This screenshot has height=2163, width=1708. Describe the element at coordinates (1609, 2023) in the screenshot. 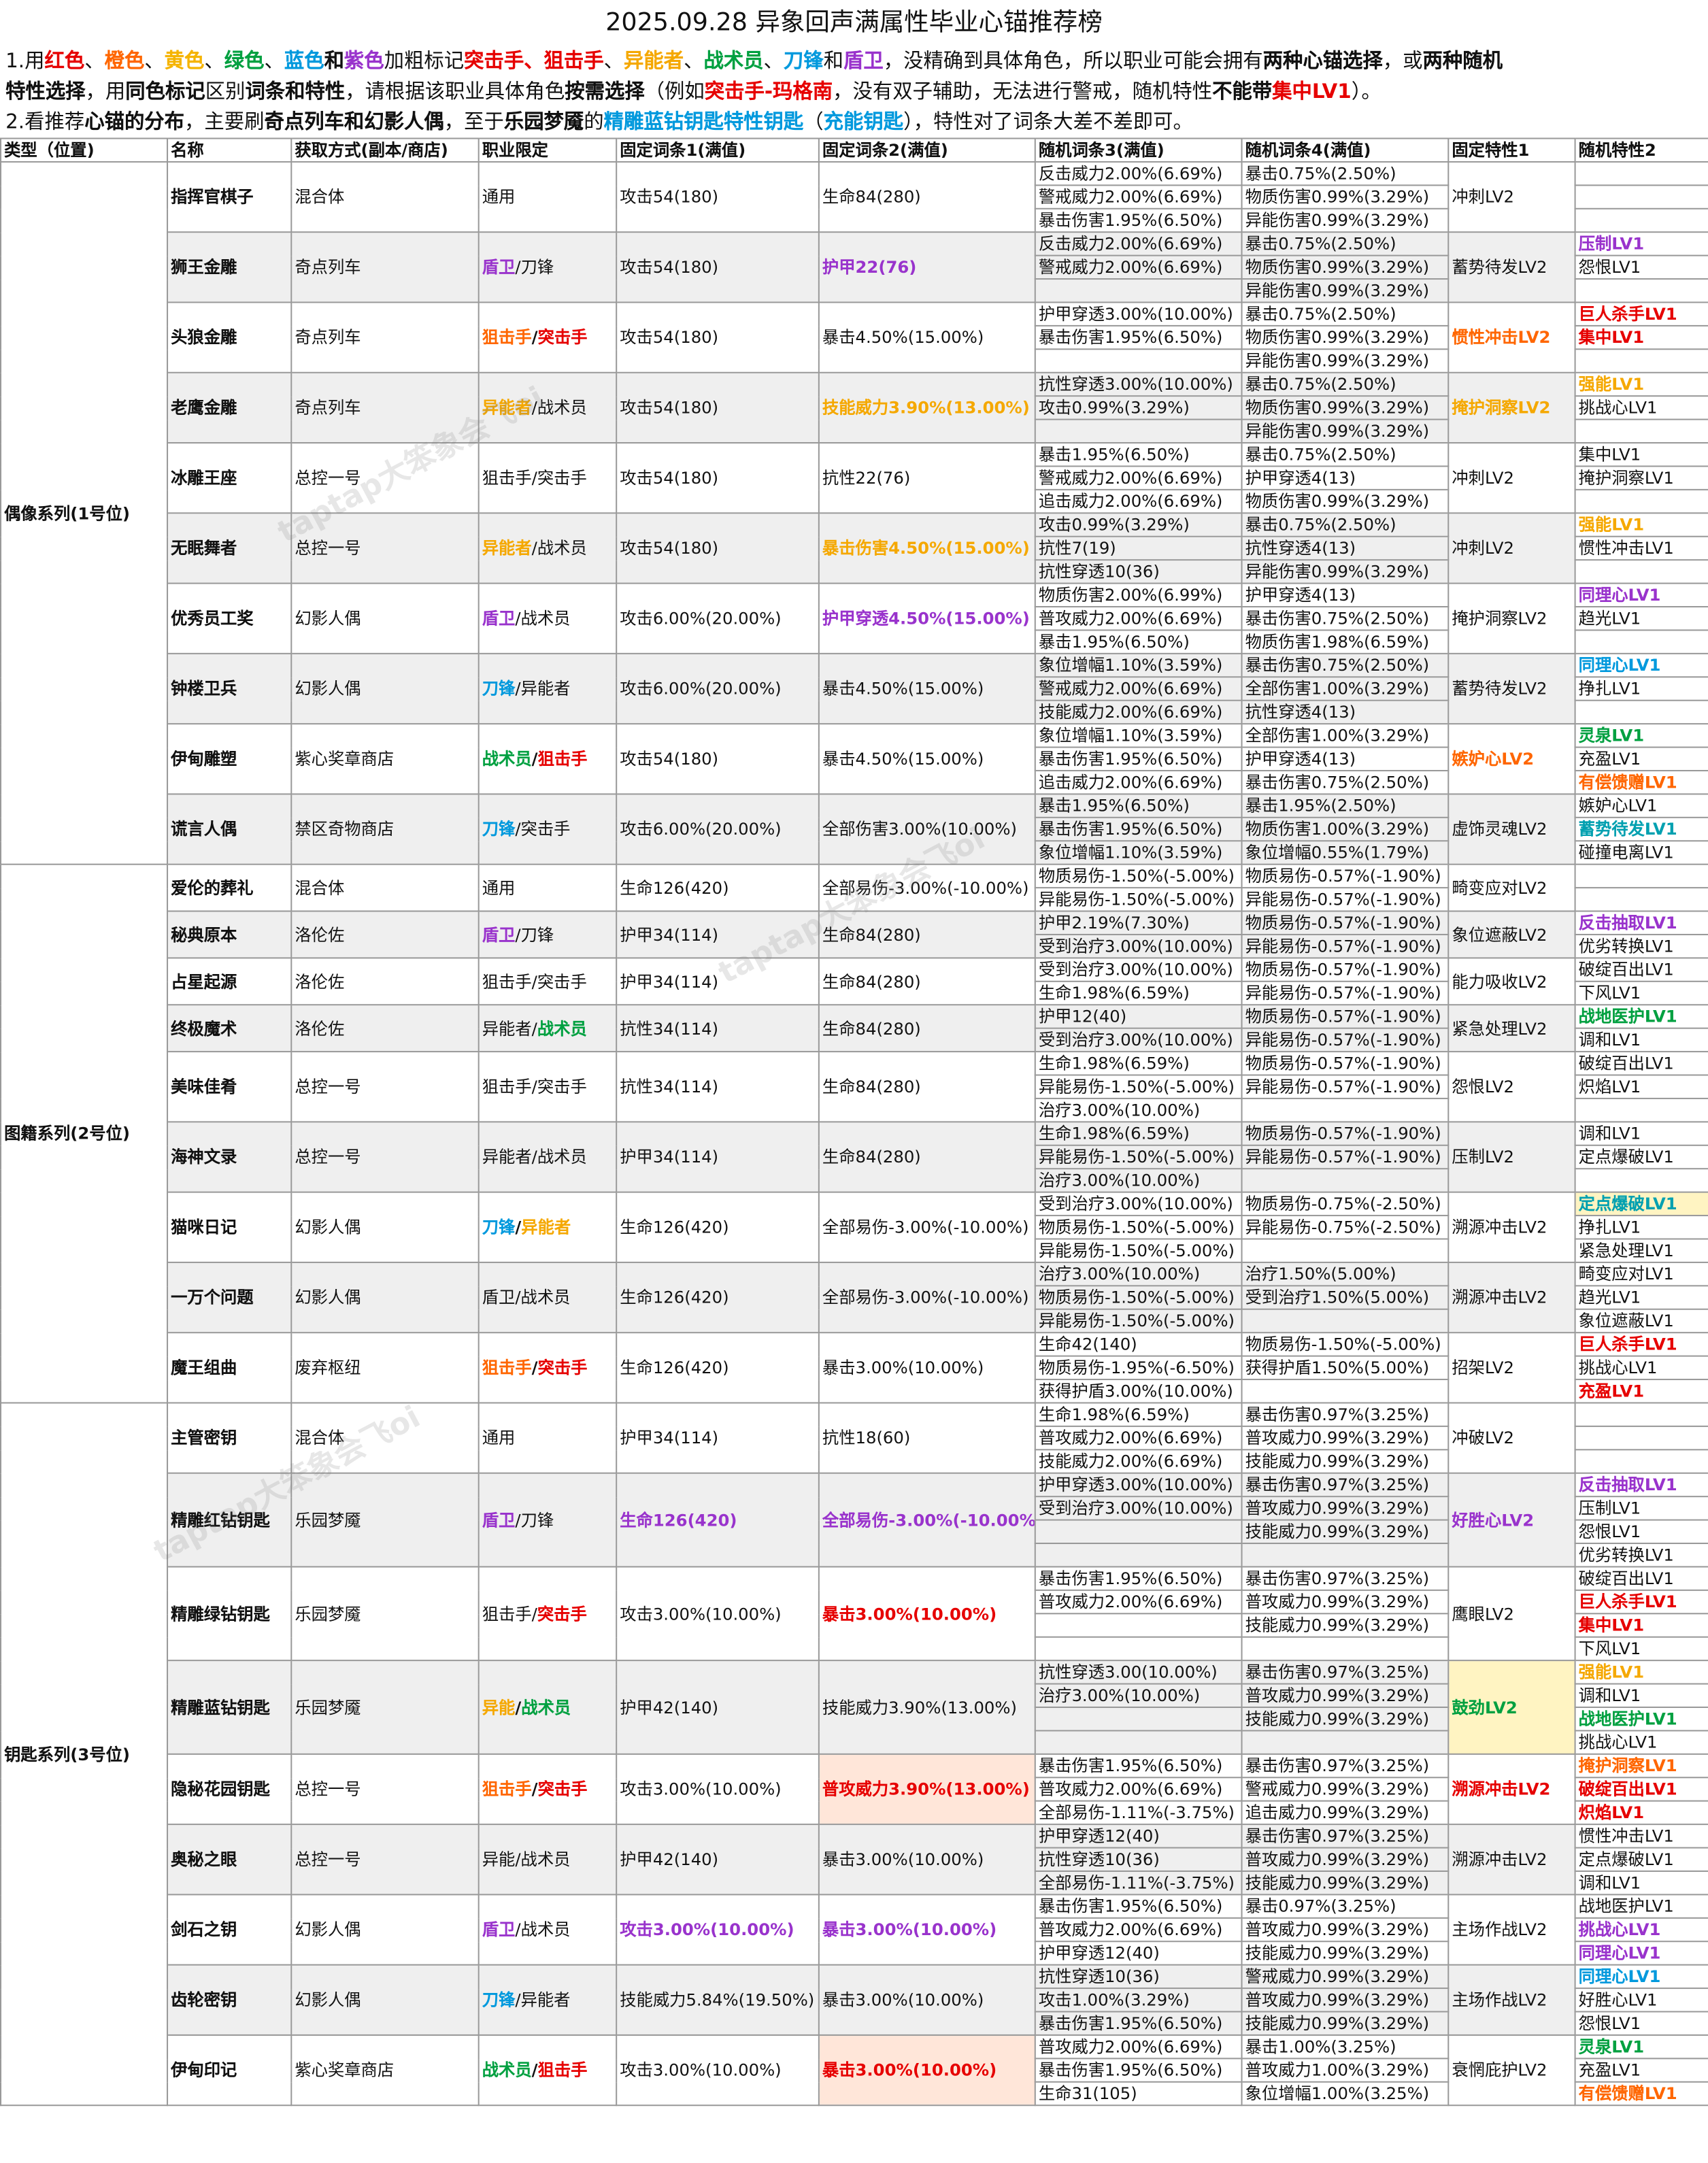

I see `cell-text: 怨恨LV1` at that location.